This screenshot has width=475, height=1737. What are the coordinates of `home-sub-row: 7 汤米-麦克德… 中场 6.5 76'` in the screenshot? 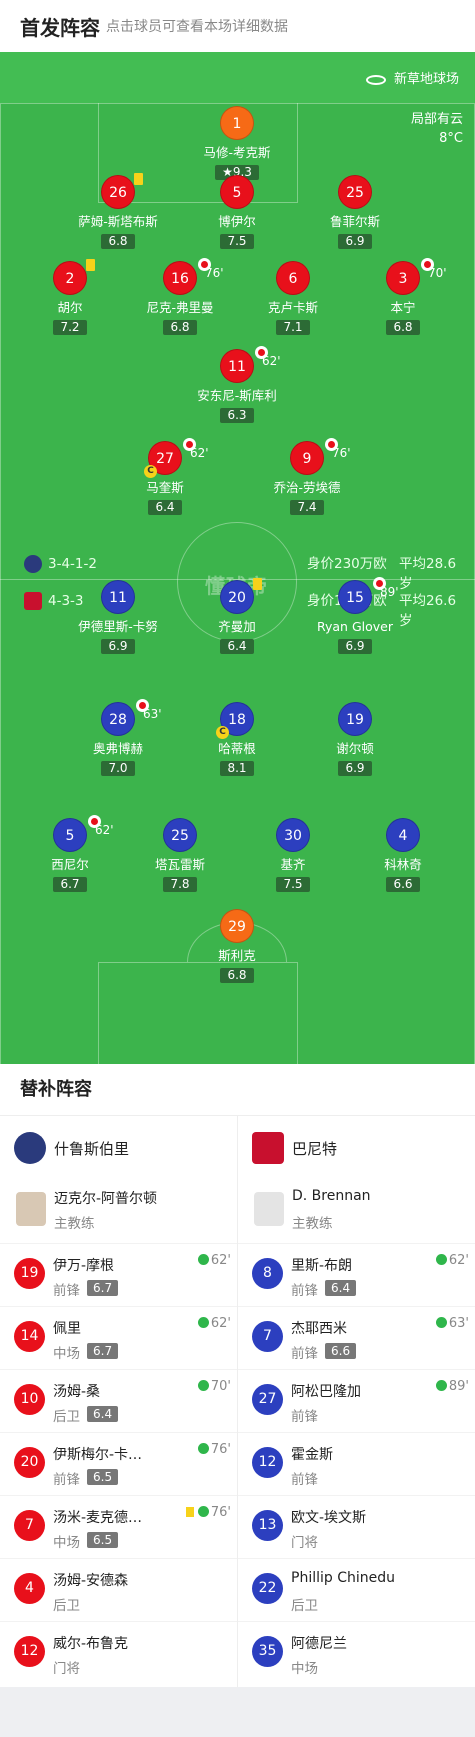 It's located at (118, 1526).